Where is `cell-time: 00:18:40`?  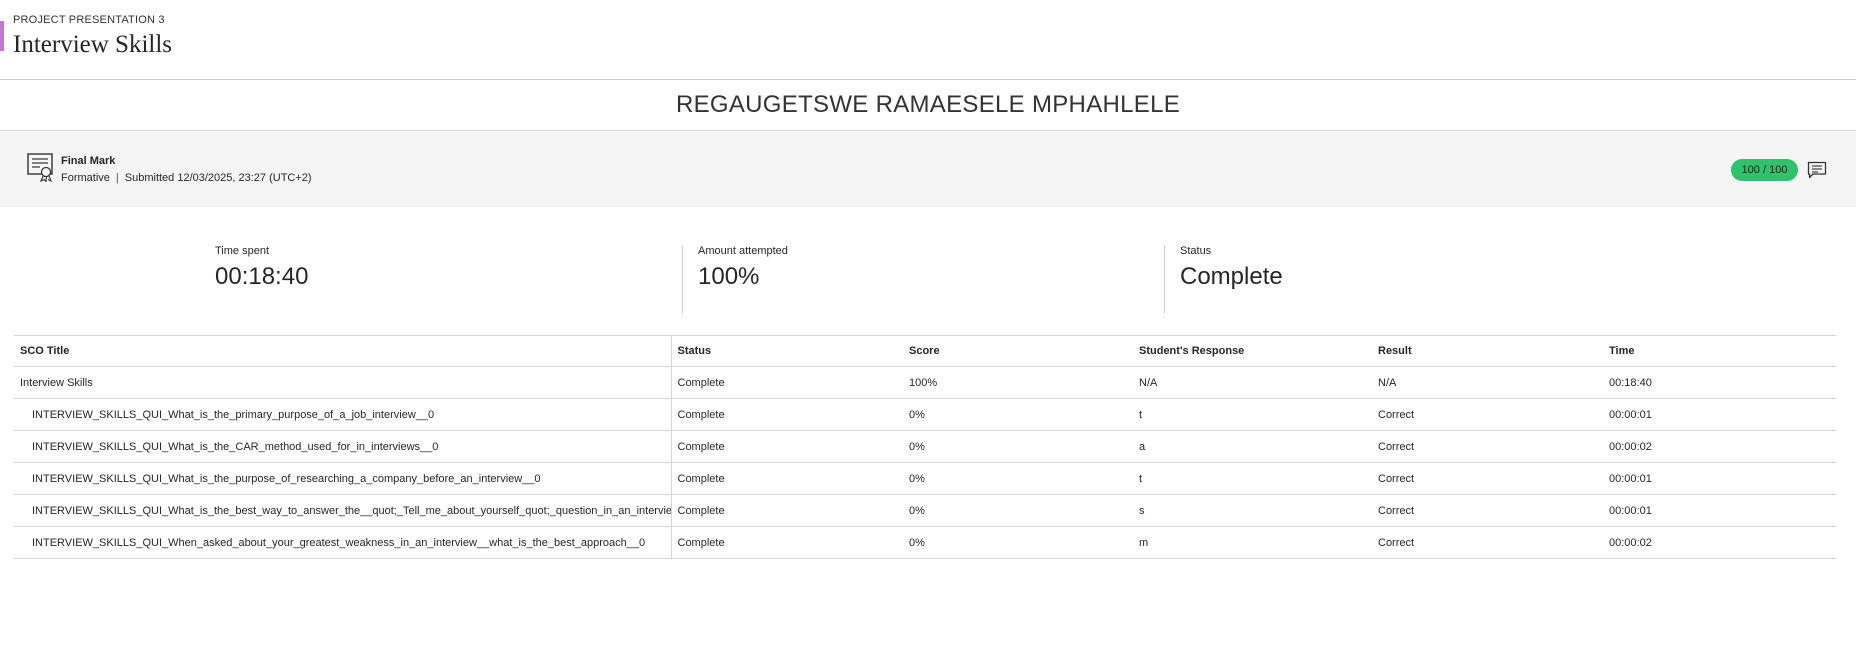 cell-time: 00:18:40 is located at coordinates (1719, 382).